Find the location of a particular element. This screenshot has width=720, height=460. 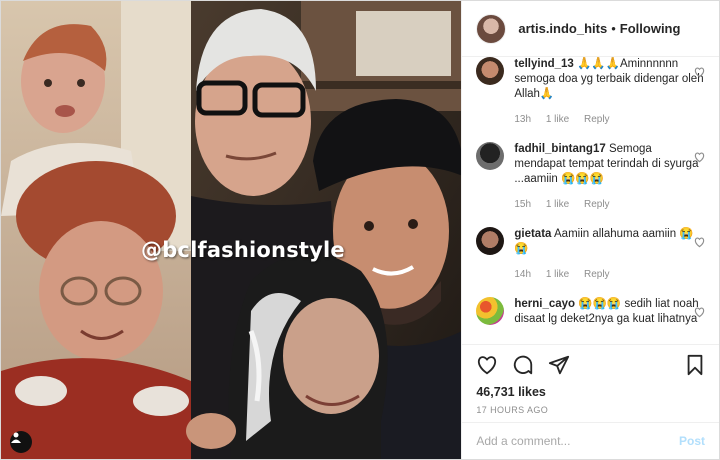

heart-icon is located at coordinates (487, 365).